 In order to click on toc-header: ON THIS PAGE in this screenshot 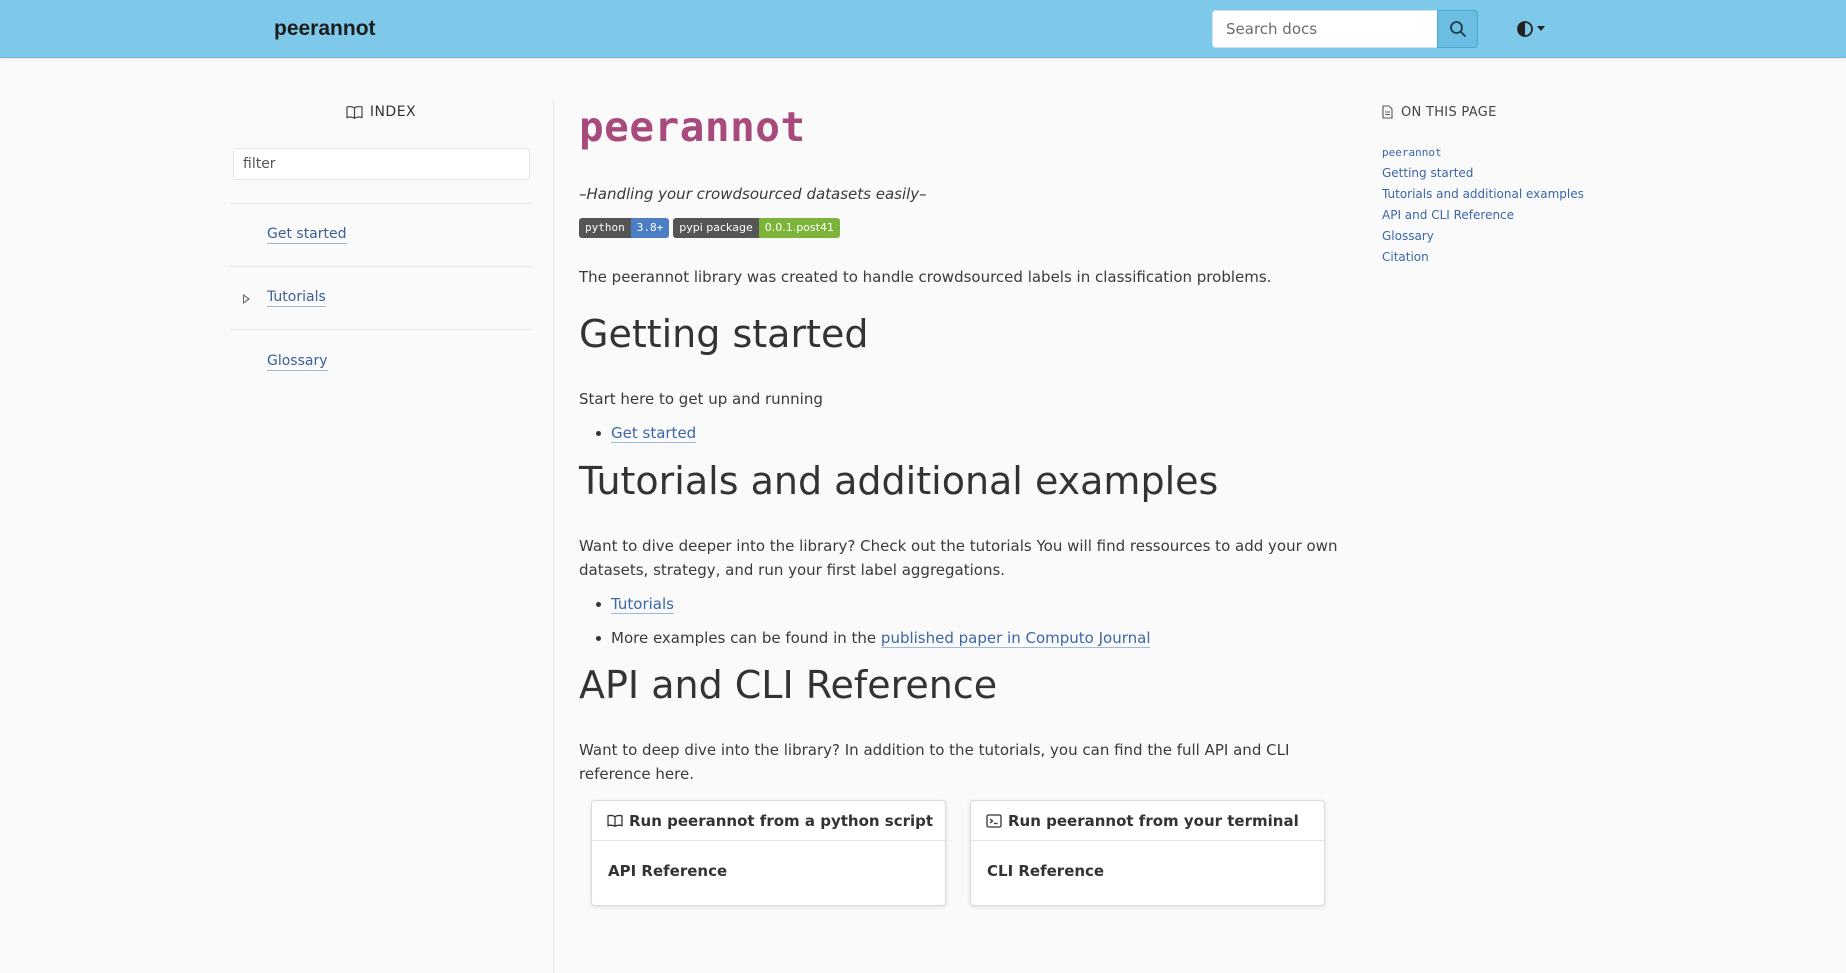, I will do `click(1502, 112)`.